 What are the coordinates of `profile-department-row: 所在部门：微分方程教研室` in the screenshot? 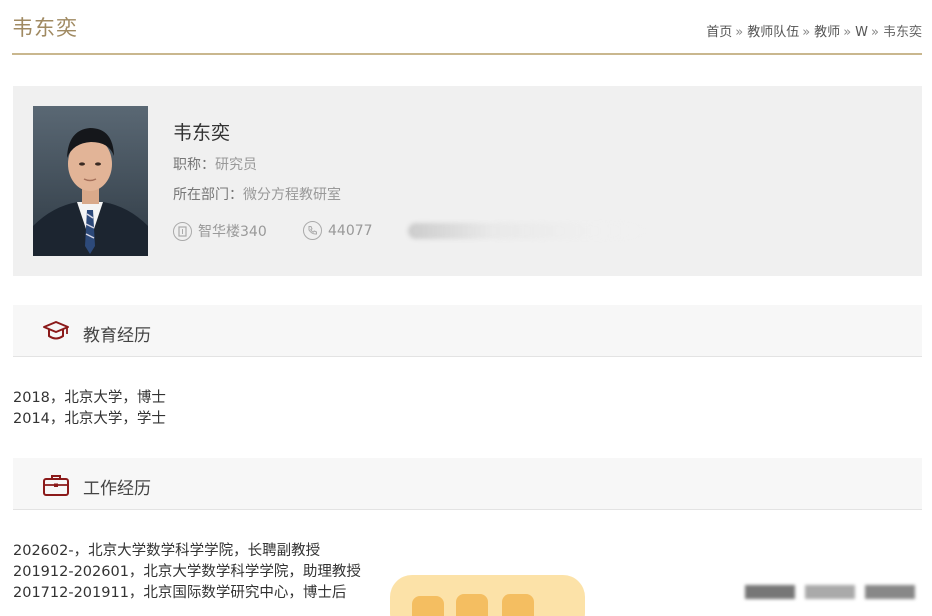 It's located at (257, 194).